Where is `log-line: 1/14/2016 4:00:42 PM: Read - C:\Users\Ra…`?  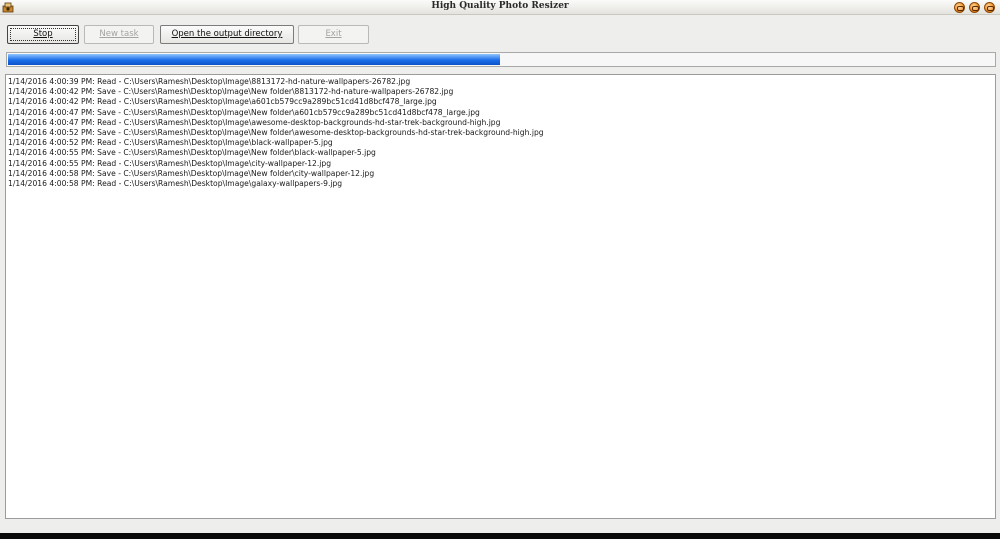 log-line: 1/14/2016 4:00:42 PM: Read - C:\Users\Ra… is located at coordinates (222, 102).